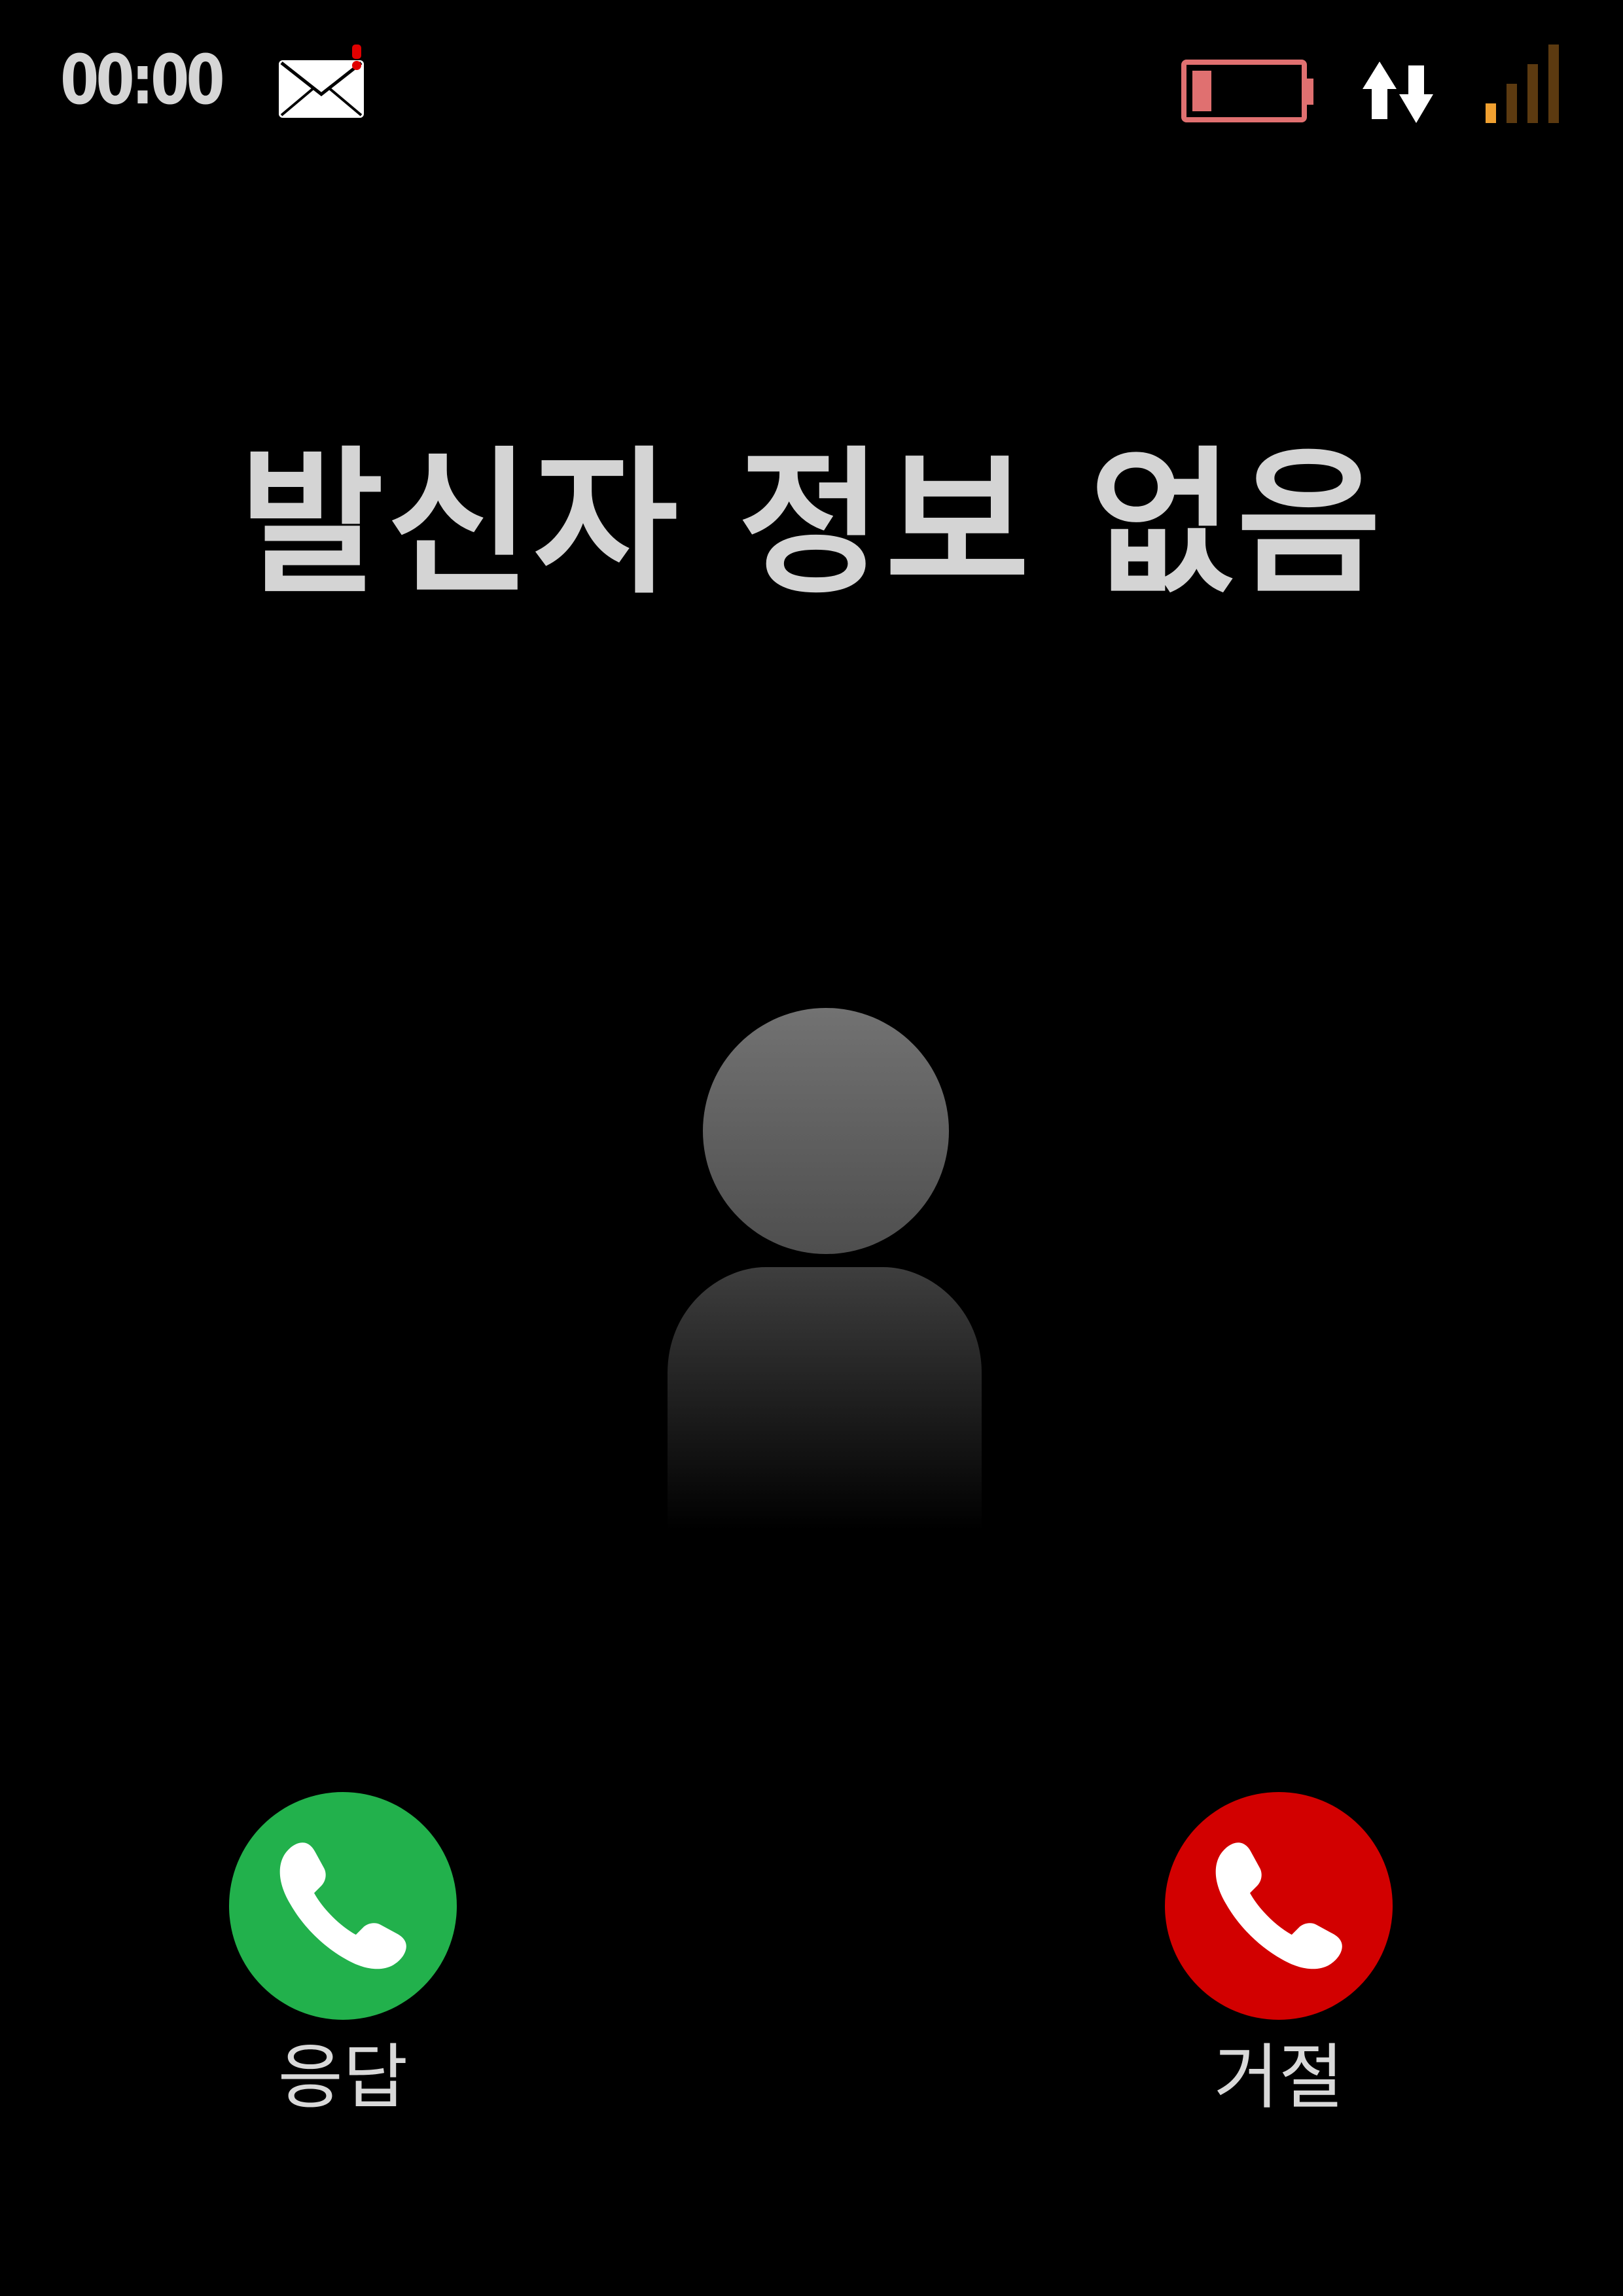 This screenshot has height=2296, width=1623. What do you see at coordinates (811, 523) in the screenshot?
I see `caller-name: 발신자 정보 없음` at bounding box center [811, 523].